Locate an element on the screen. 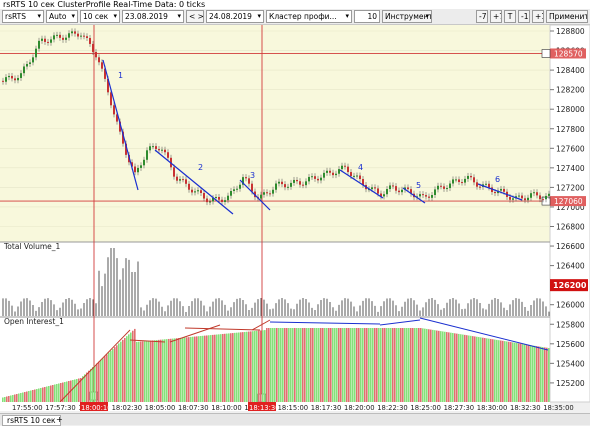 Image resolution: width=590 pixels, height=426 pixels. trend-label: 2 is located at coordinates (200, 167).